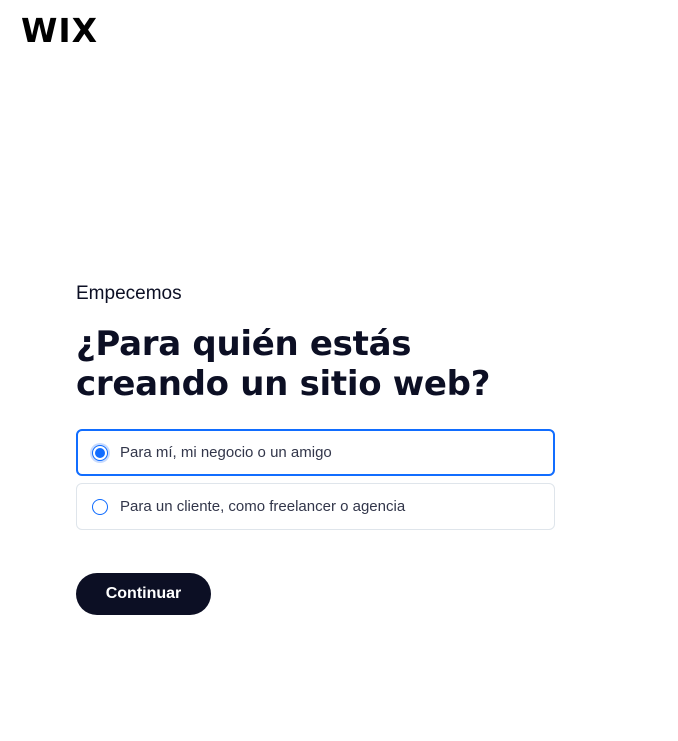  Describe the element at coordinates (226, 452) in the screenshot. I see `option-label: Para mí, mi negocio o un amigo` at that location.